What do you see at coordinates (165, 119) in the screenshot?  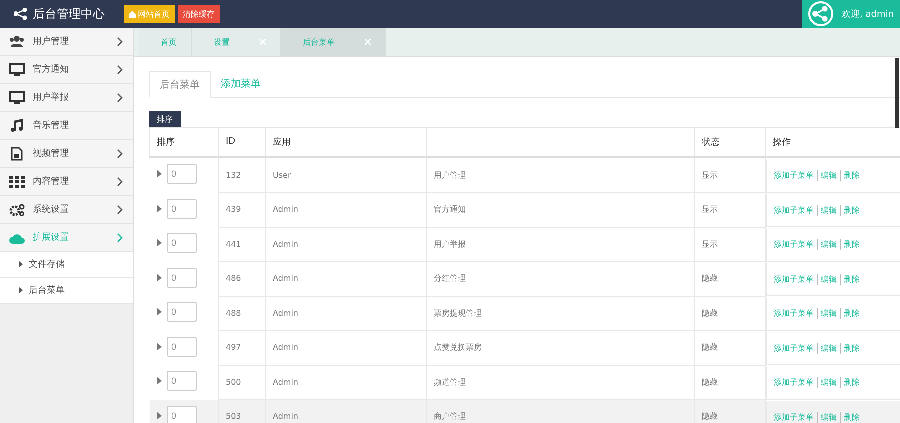 I see `sort-button: 排序` at bounding box center [165, 119].